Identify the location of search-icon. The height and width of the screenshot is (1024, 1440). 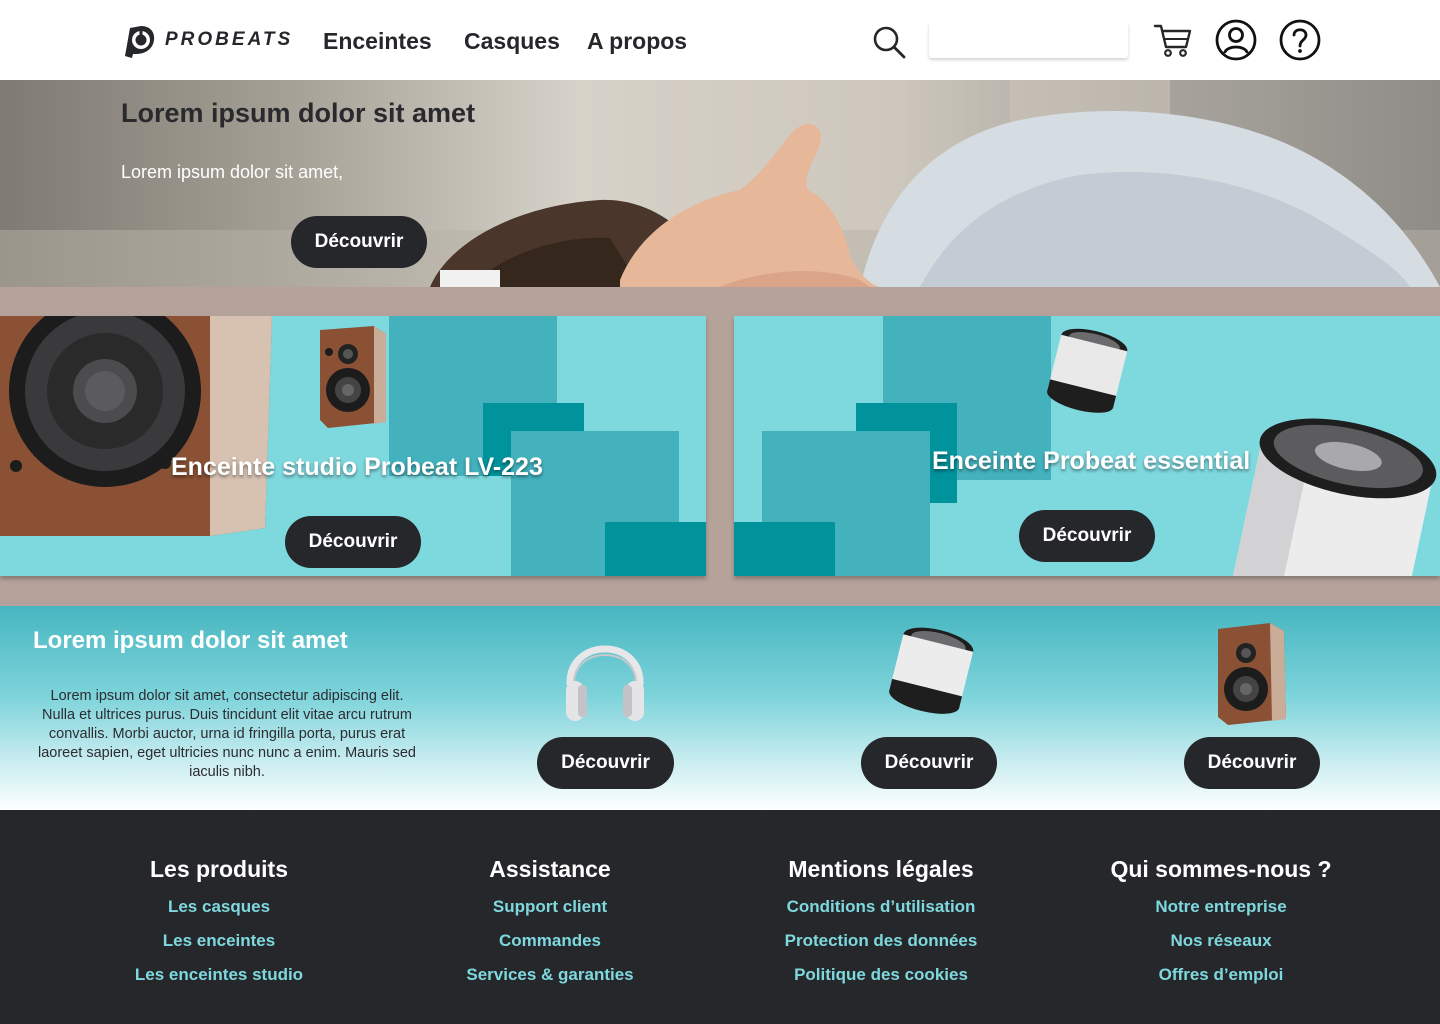
(889, 42).